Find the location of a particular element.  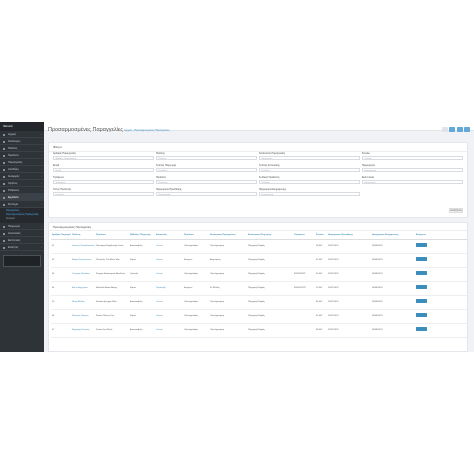

sidebar-subitem: Ιστορικό is located at coordinates (22, 219).